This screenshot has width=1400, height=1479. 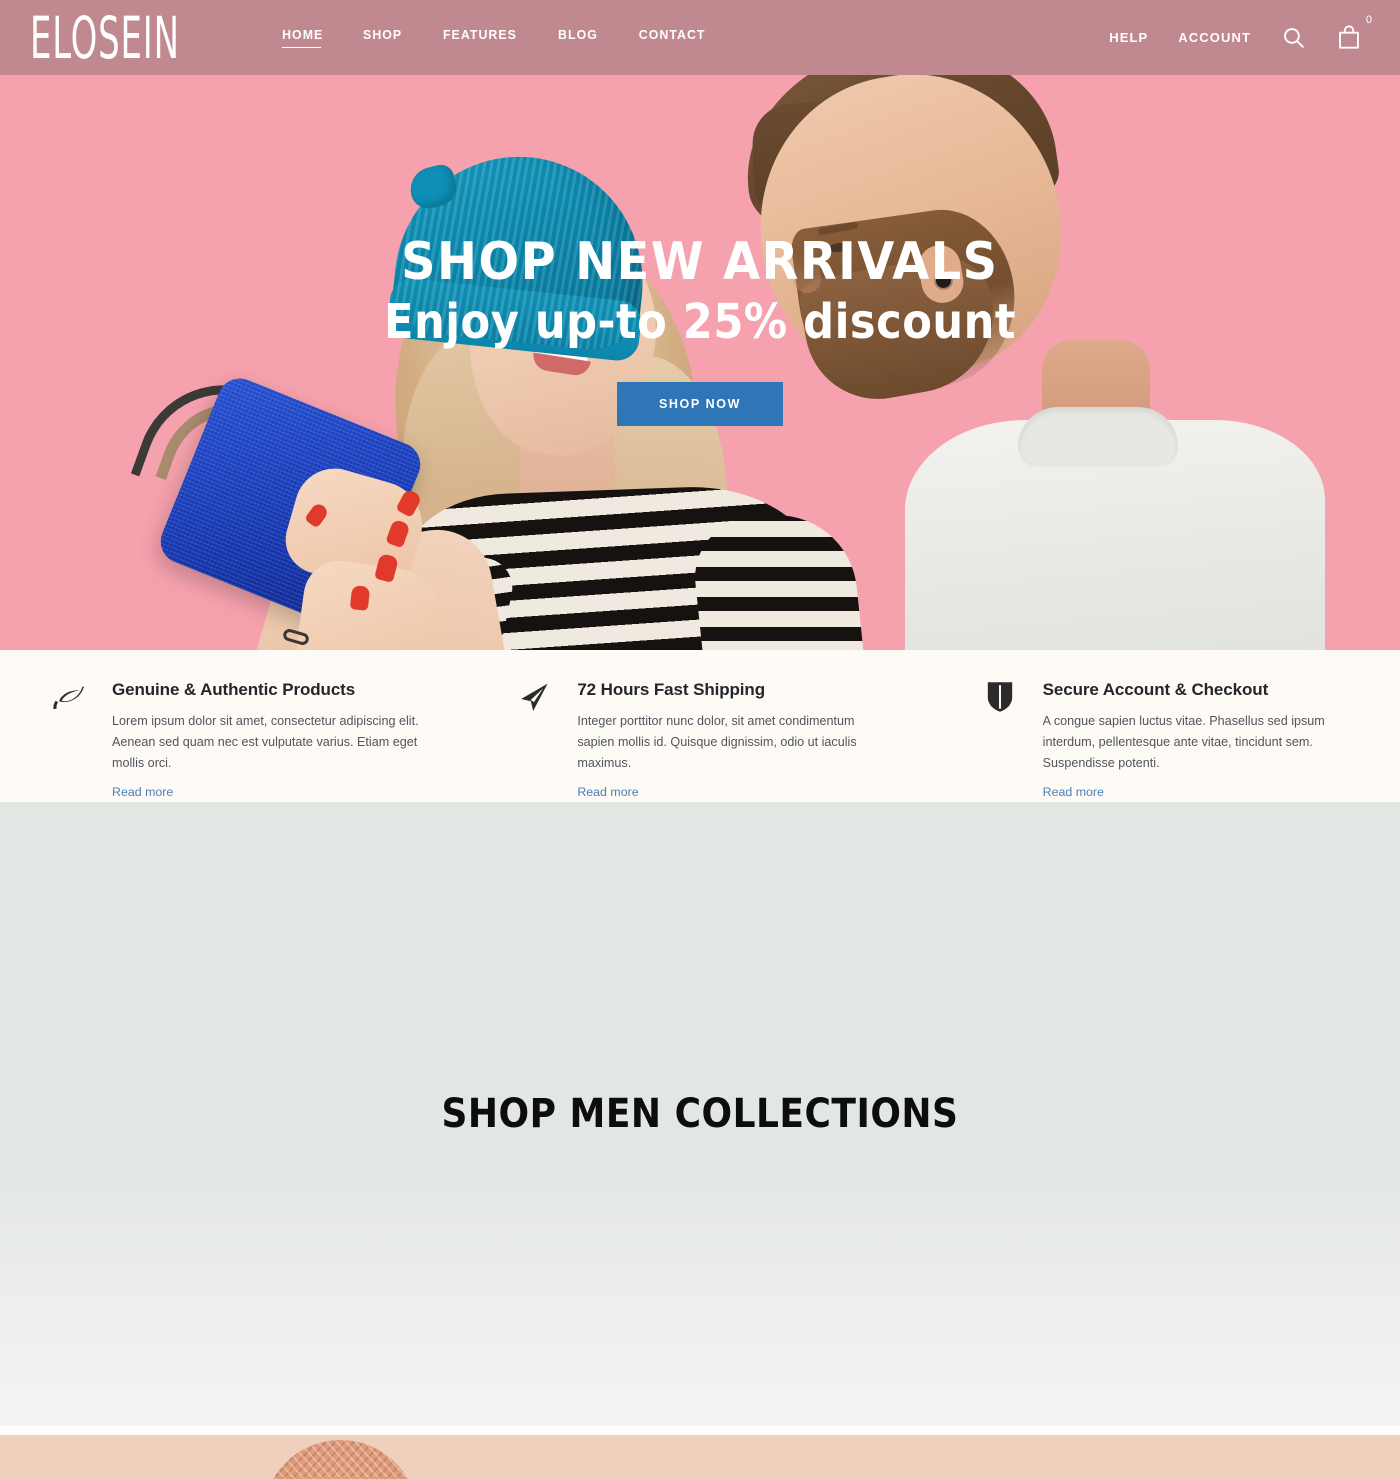 I want to click on main-navigation: HOME SHOP FEATURES BLOG CONTACT, so click(x=494, y=37).